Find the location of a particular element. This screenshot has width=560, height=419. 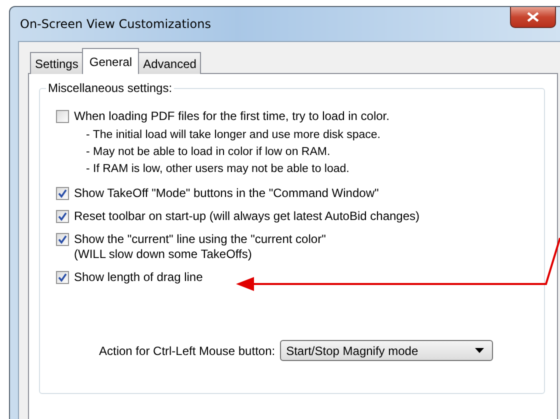

option-label: When loading PDF files for the first time, try to load in color. is located at coordinates (232, 116).